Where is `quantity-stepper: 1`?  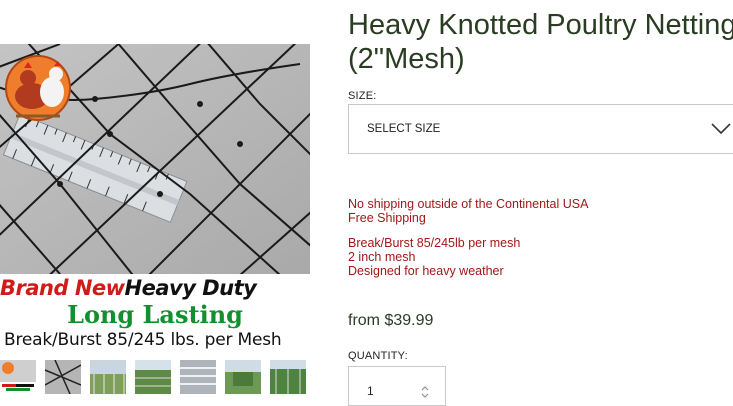 quantity-stepper: 1 is located at coordinates (397, 386).